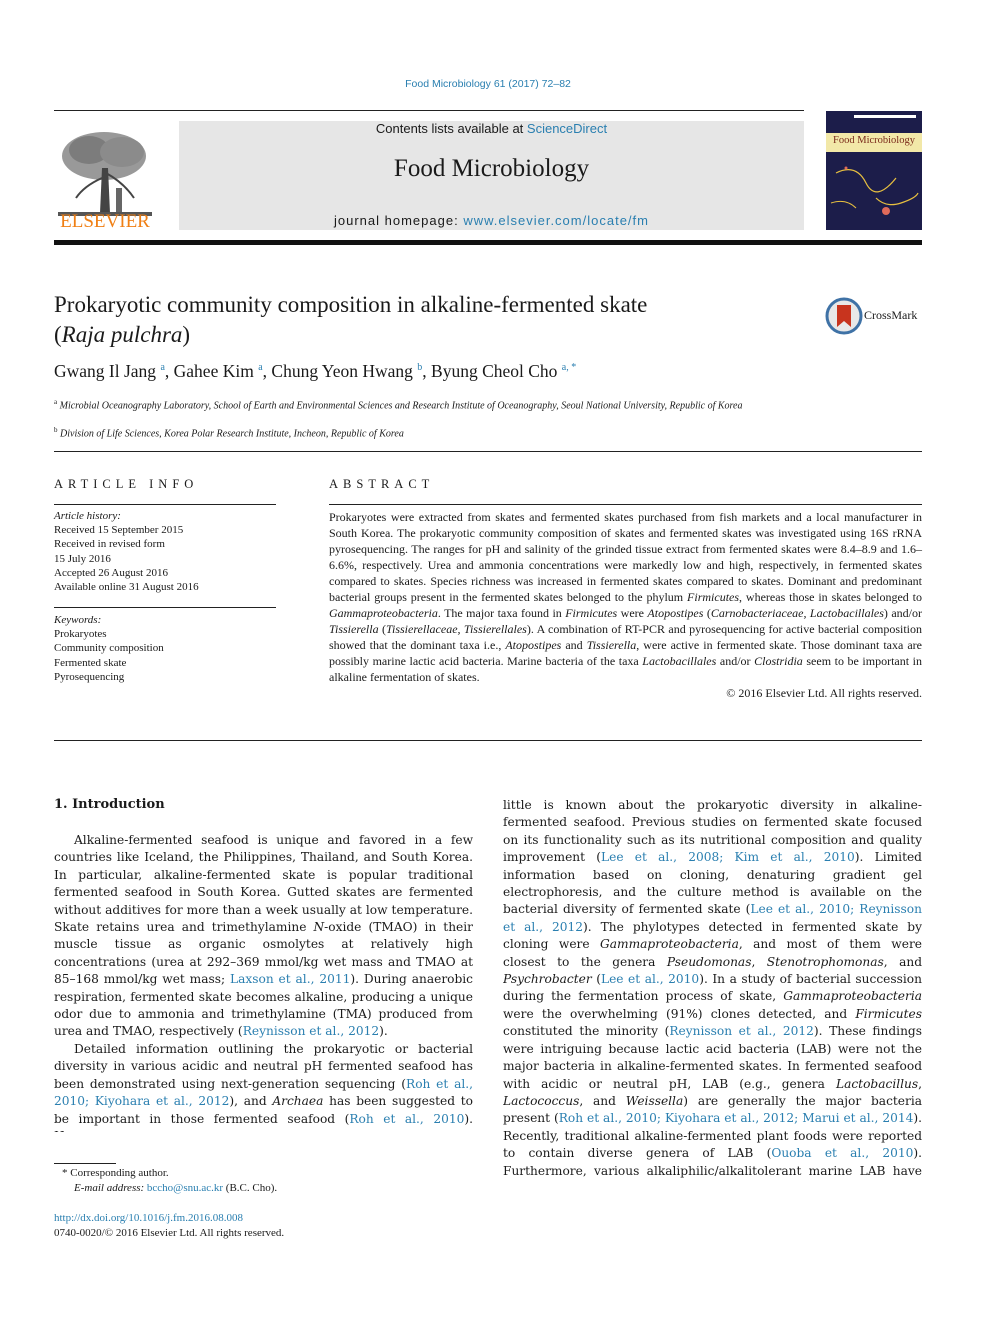  I want to click on contents-prefix: Contents lists available at, so click(451, 128).